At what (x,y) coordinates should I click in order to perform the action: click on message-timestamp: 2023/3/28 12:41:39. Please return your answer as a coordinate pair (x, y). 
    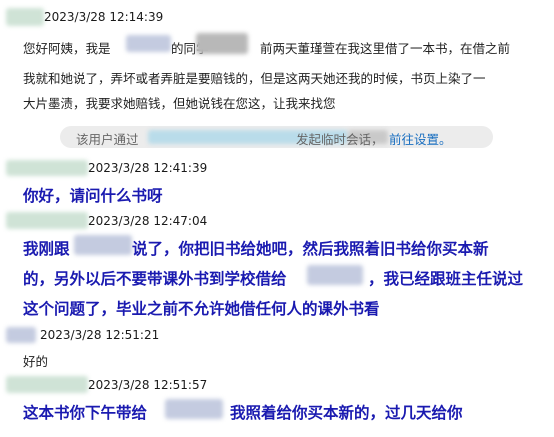
    Looking at the image, I should click on (148, 168).